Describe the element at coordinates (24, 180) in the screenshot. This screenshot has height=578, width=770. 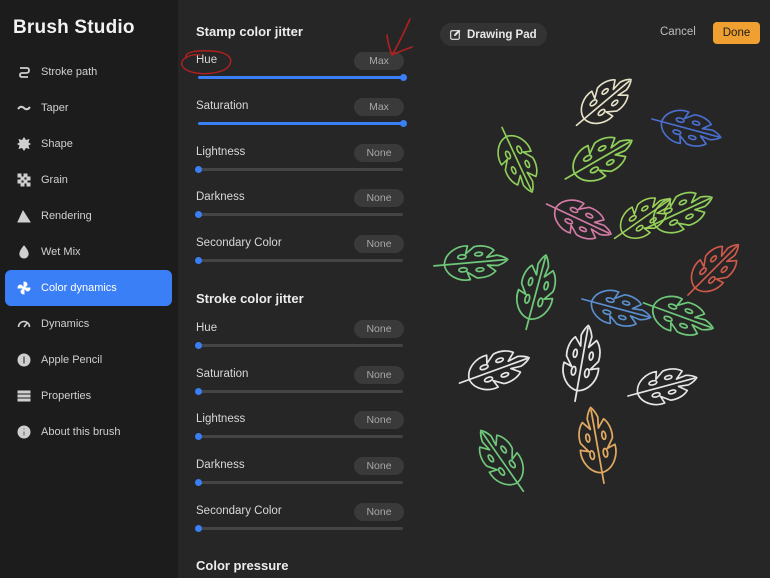
I see `grain-icon` at that location.